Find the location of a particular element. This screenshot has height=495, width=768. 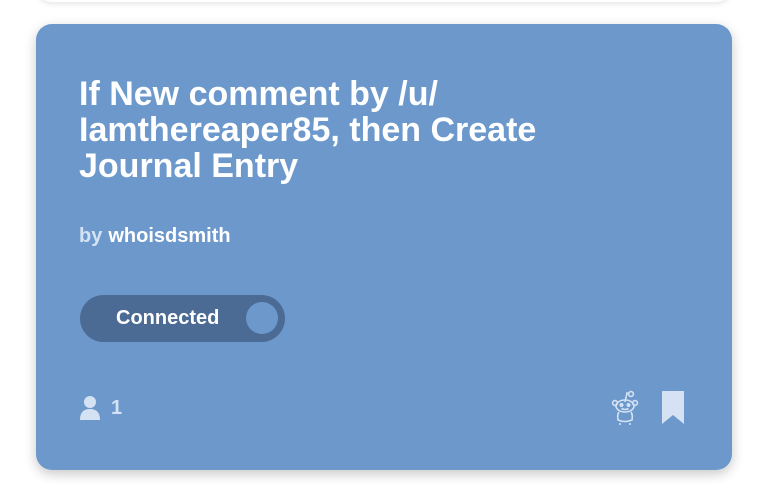

toggle-knob is located at coordinates (262, 318).